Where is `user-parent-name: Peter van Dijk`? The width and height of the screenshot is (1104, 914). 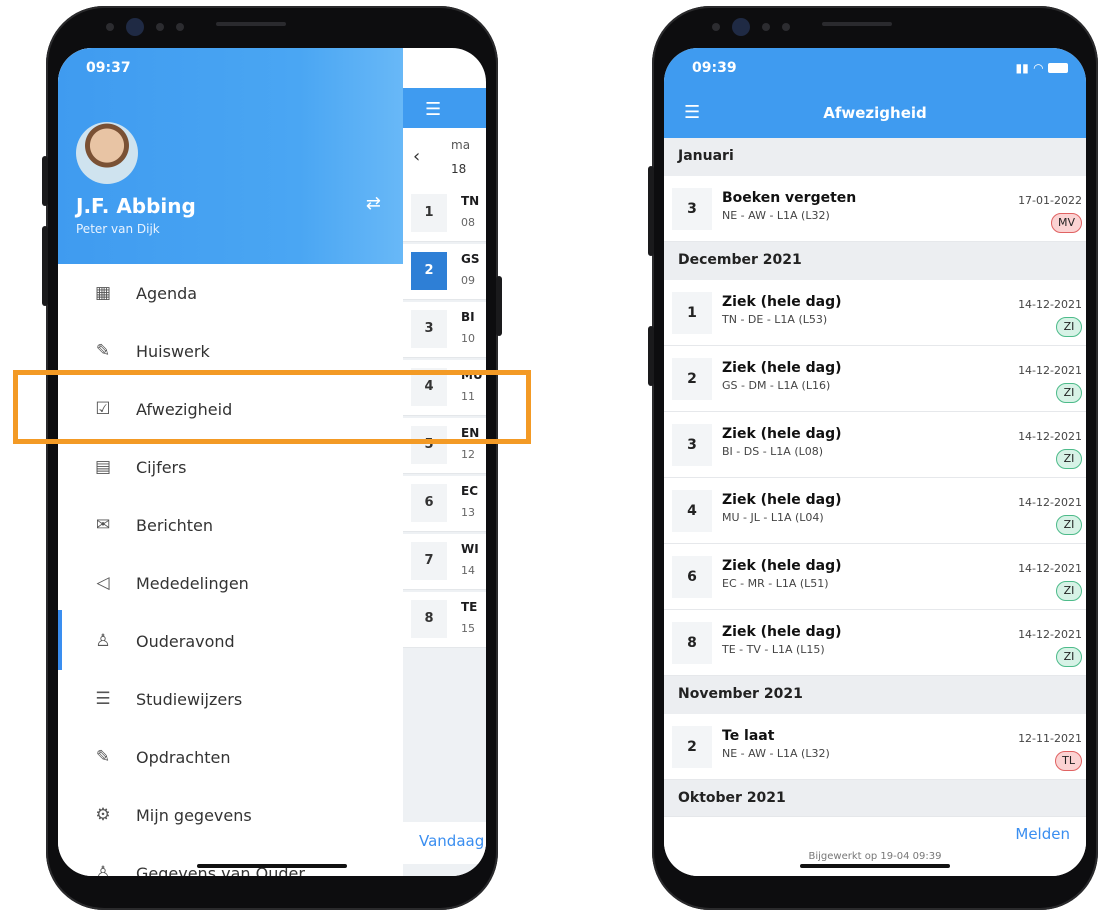 user-parent-name: Peter van Dijk is located at coordinates (118, 229).